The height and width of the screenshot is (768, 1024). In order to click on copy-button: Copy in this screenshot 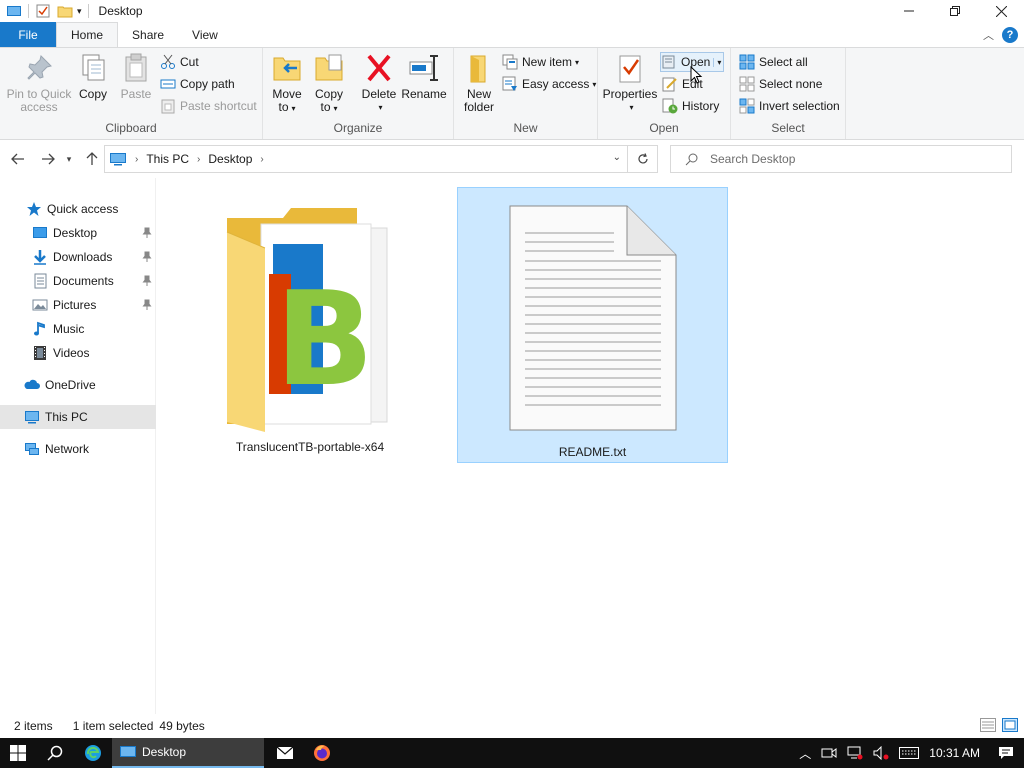, I will do `click(93, 76)`.